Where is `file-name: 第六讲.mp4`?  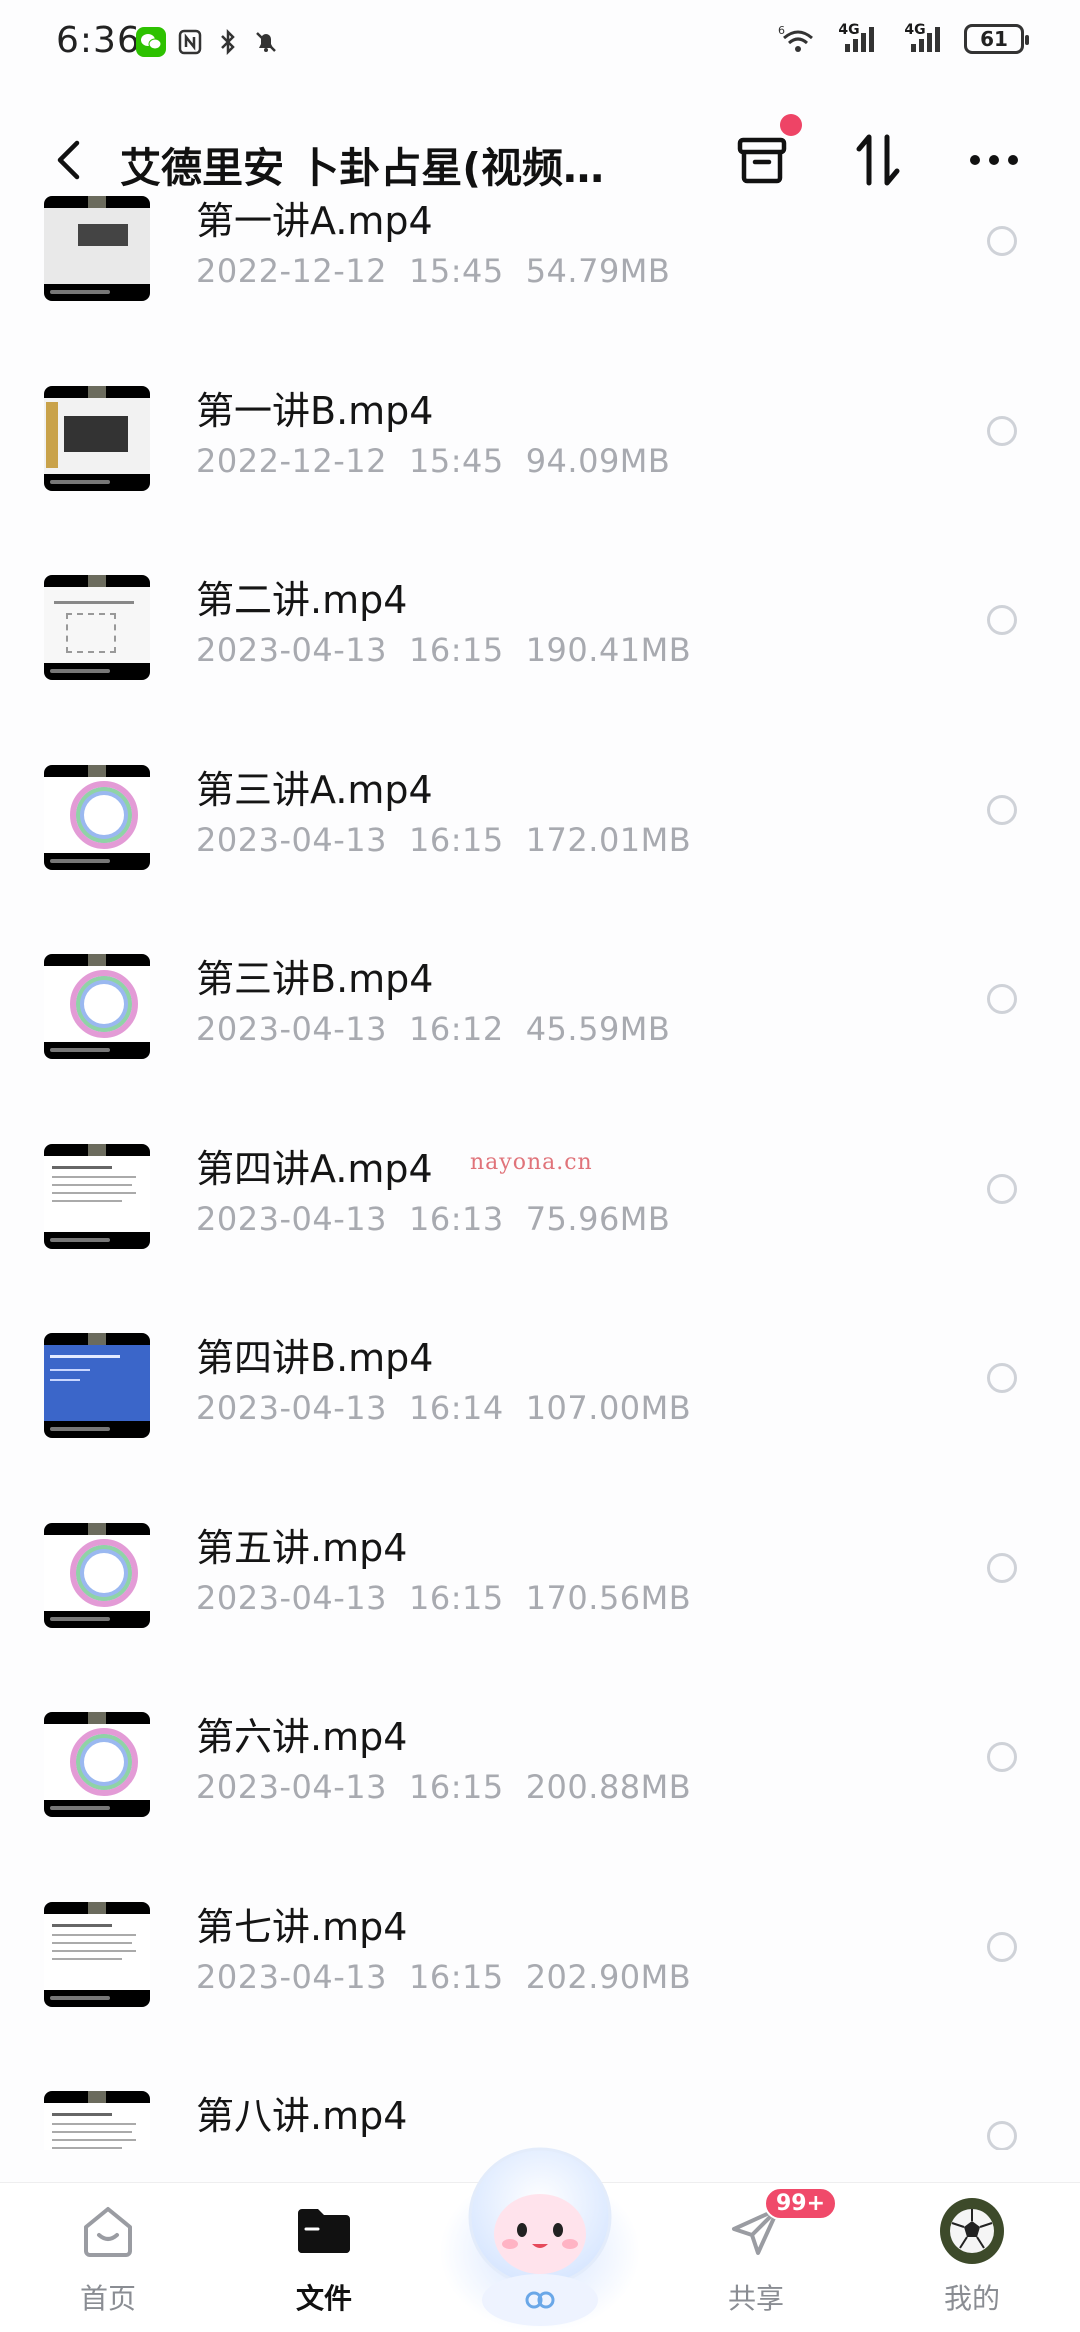
file-name: 第六讲.mp4 is located at coordinates (302, 1737).